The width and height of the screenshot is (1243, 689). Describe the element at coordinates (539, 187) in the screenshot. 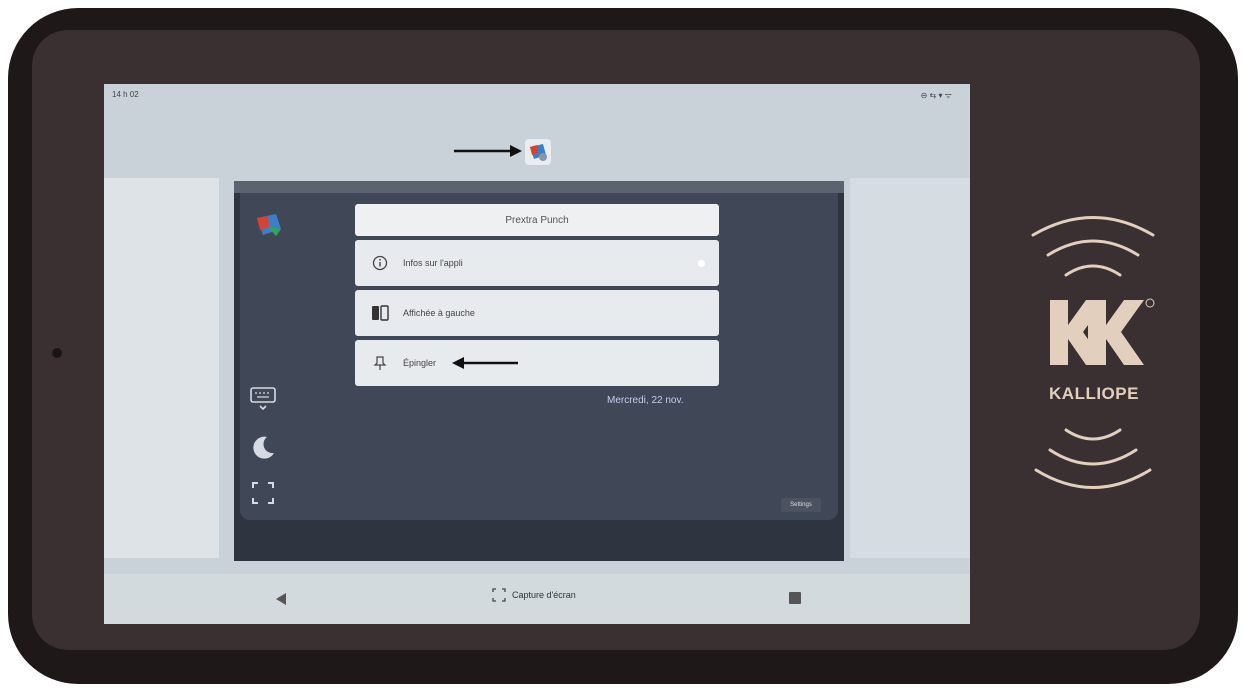

I see `card-top-edge` at that location.